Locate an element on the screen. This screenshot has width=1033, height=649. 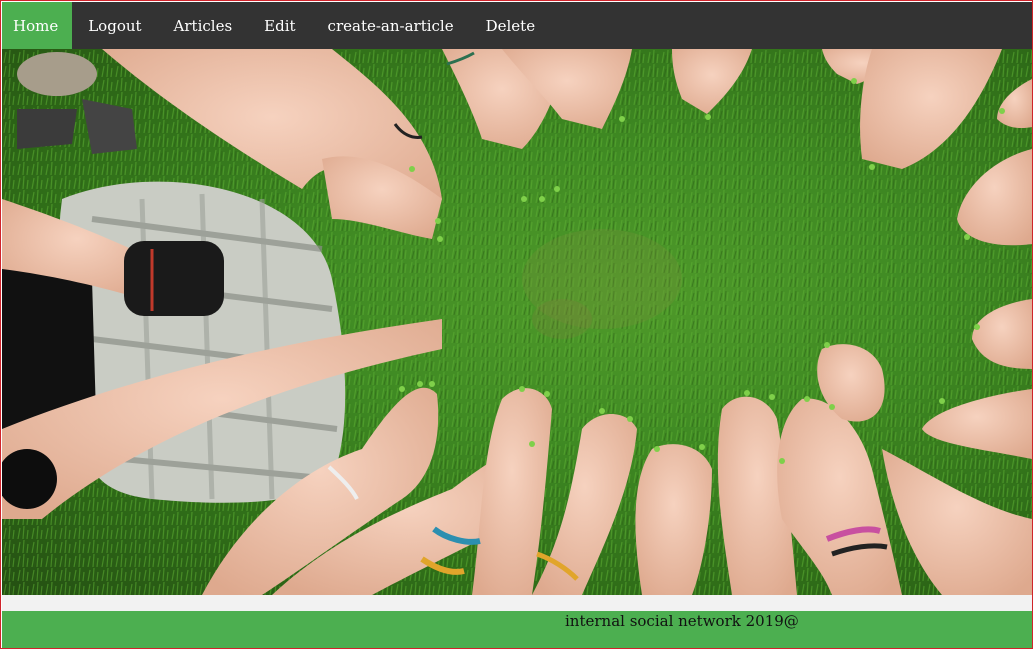
nav-create-article-link: create-an-article is located at coordinates (391, 25).